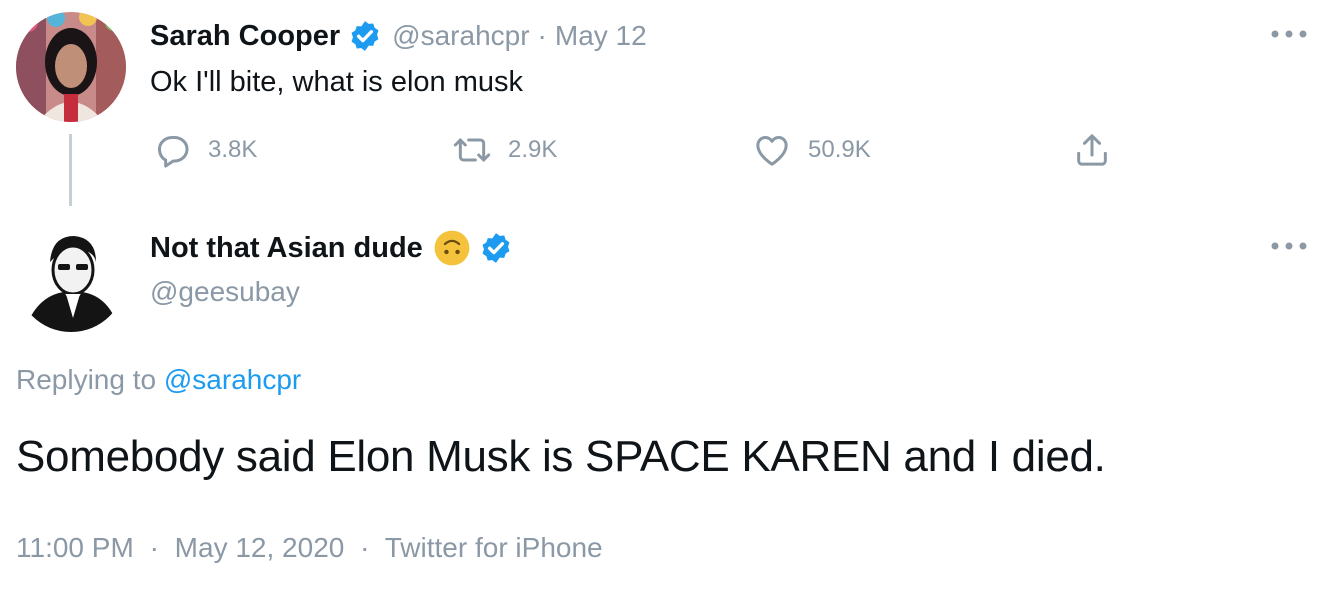 Image resolution: width=1333 pixels, height=600 pixels. Describe the element at coordinates (839, 149) in the screenshot. I see `like-count: 50.9K` at that location.